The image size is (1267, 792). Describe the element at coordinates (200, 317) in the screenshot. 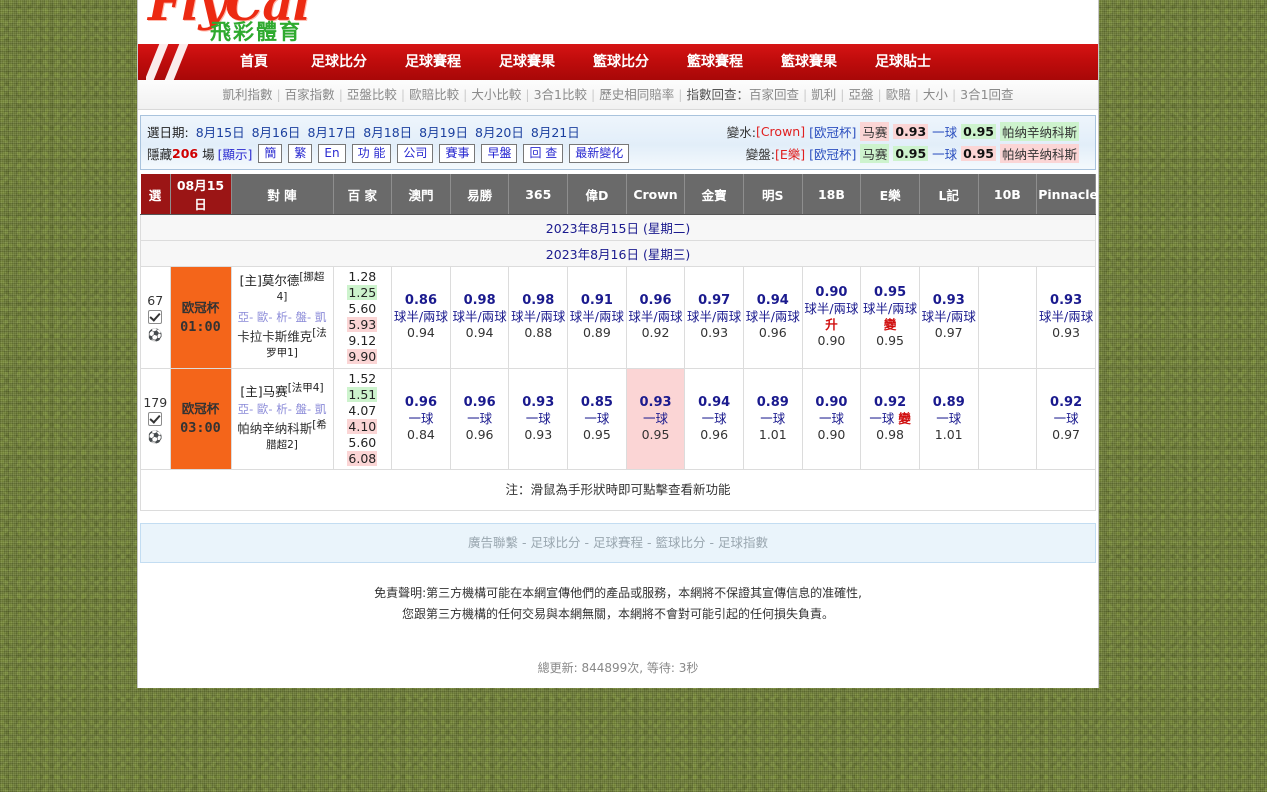

I see `league-cell: 欧冠杯 01:00` at that location.